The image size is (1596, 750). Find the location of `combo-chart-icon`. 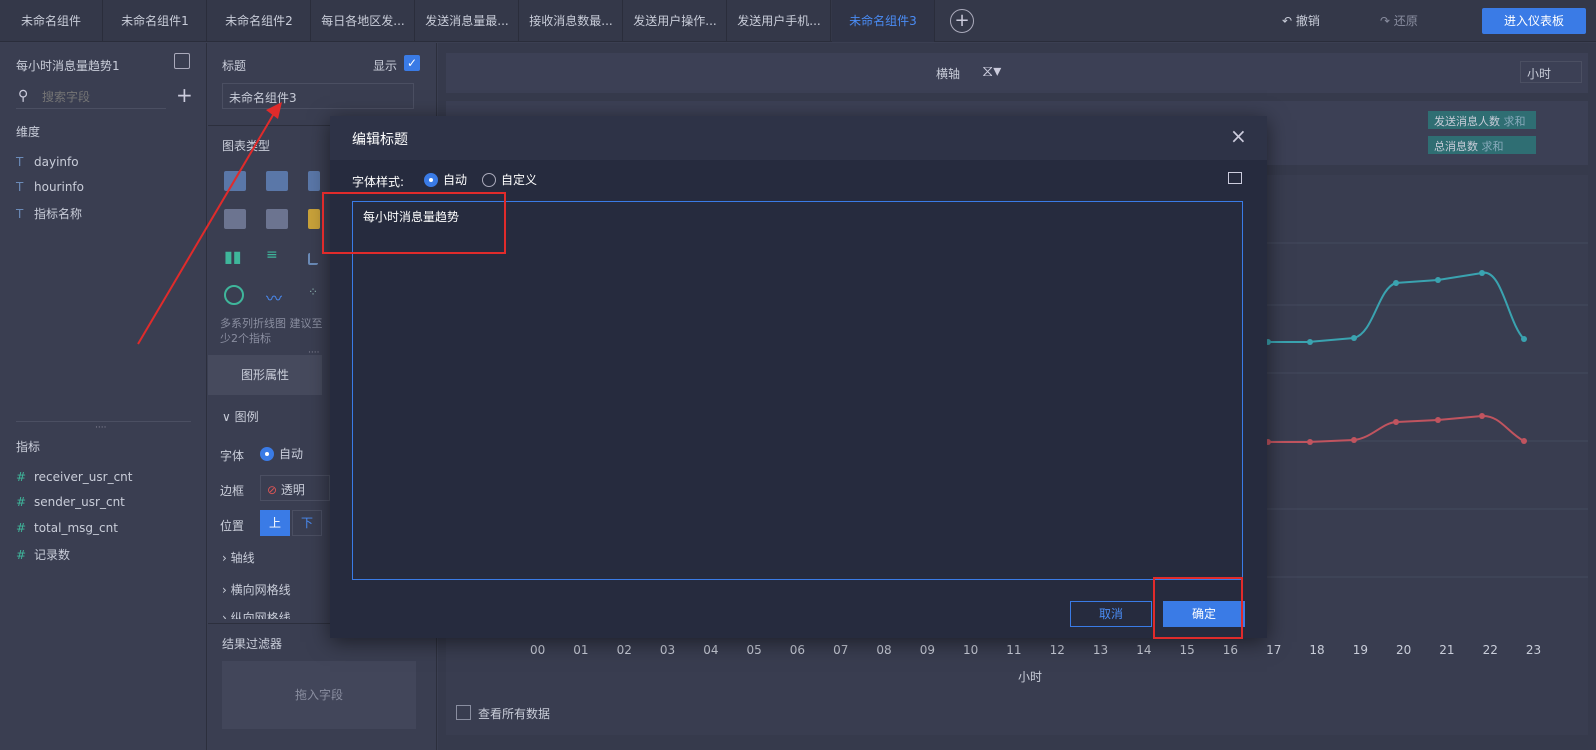

combo-chart-icon is located at coordinates (313, 259).